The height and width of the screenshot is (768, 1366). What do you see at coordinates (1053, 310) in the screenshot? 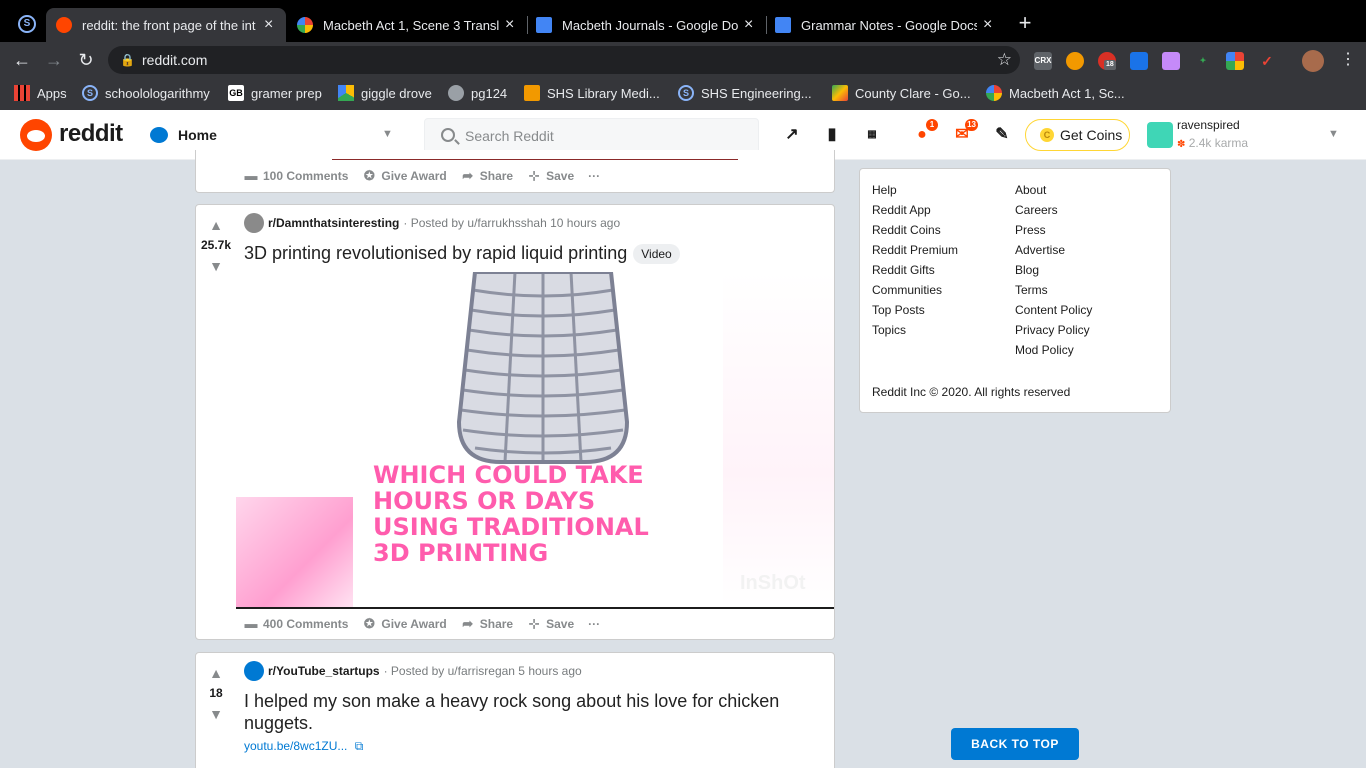
I see `footer-link-content-policy: Content Policy` at bounding box center [1053, 310].